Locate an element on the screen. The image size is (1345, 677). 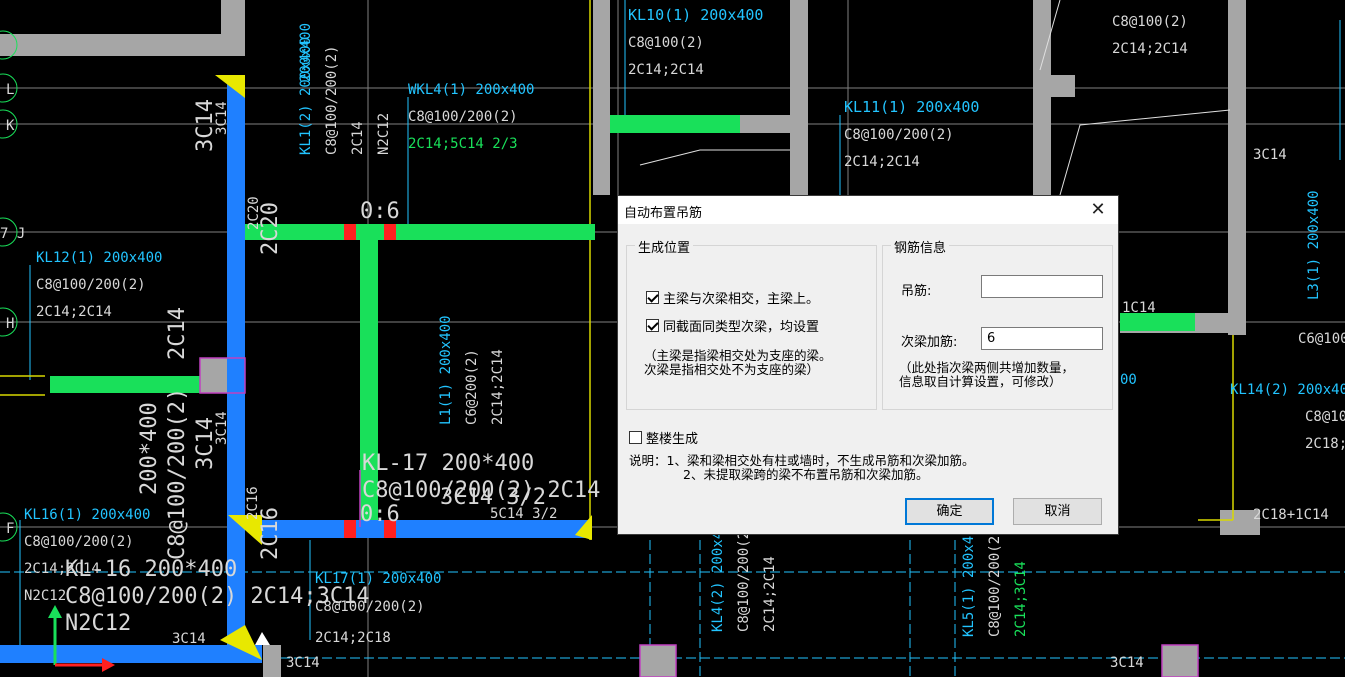
label-v-kl1-stir: C8@100/200(2) is located at coordinates (332, 100).